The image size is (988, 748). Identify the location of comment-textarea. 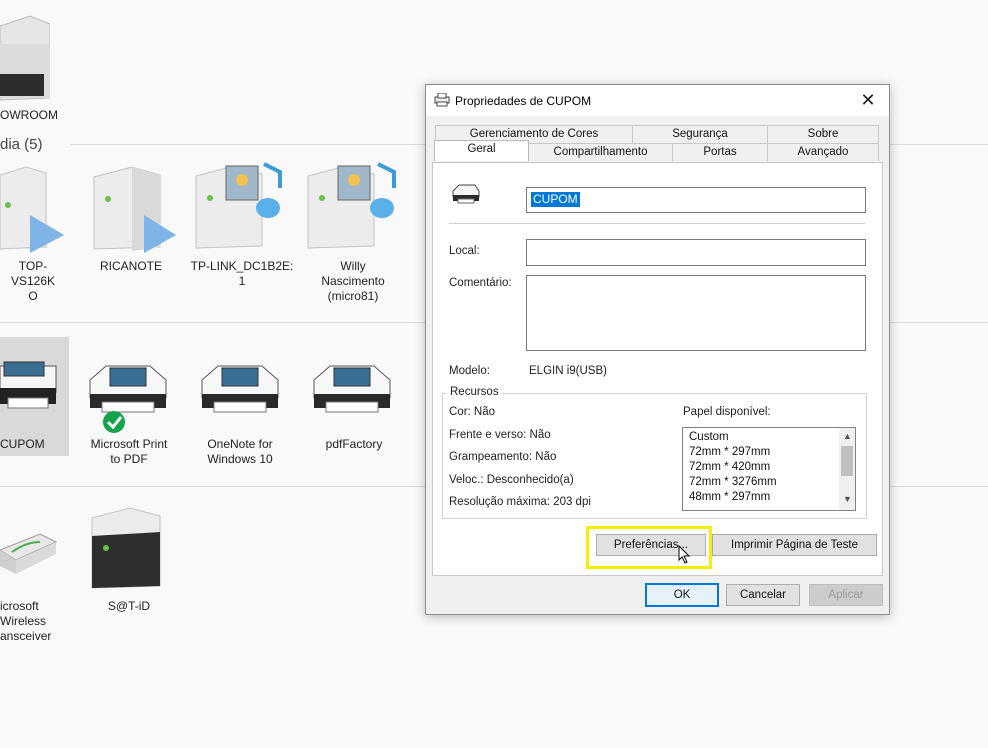
(696, 313).